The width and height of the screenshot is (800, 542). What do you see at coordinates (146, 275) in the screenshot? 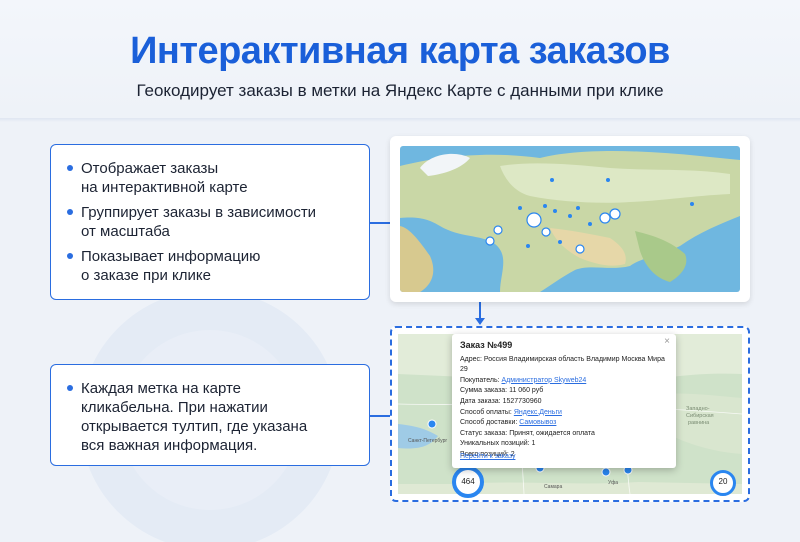
I see `feature-line: о заказе при клике` at bounding box center [146, 275].